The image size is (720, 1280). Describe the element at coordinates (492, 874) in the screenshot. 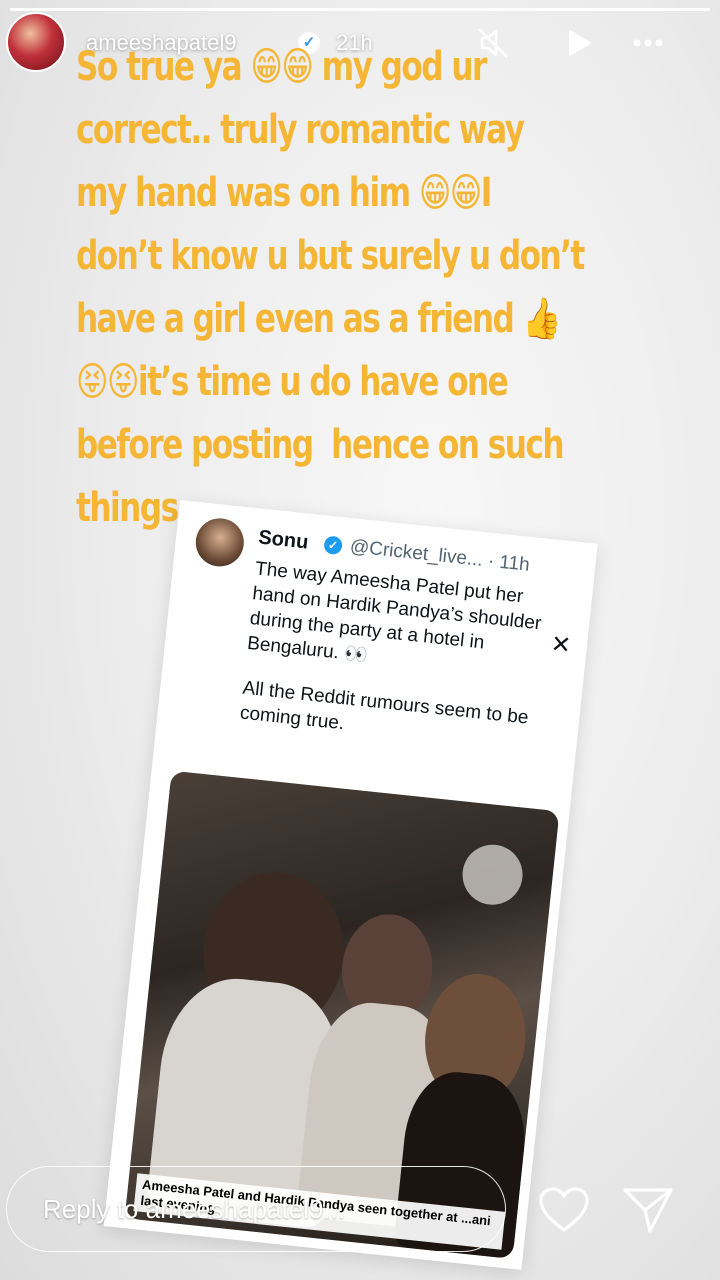

I see `photo-light` at that location.